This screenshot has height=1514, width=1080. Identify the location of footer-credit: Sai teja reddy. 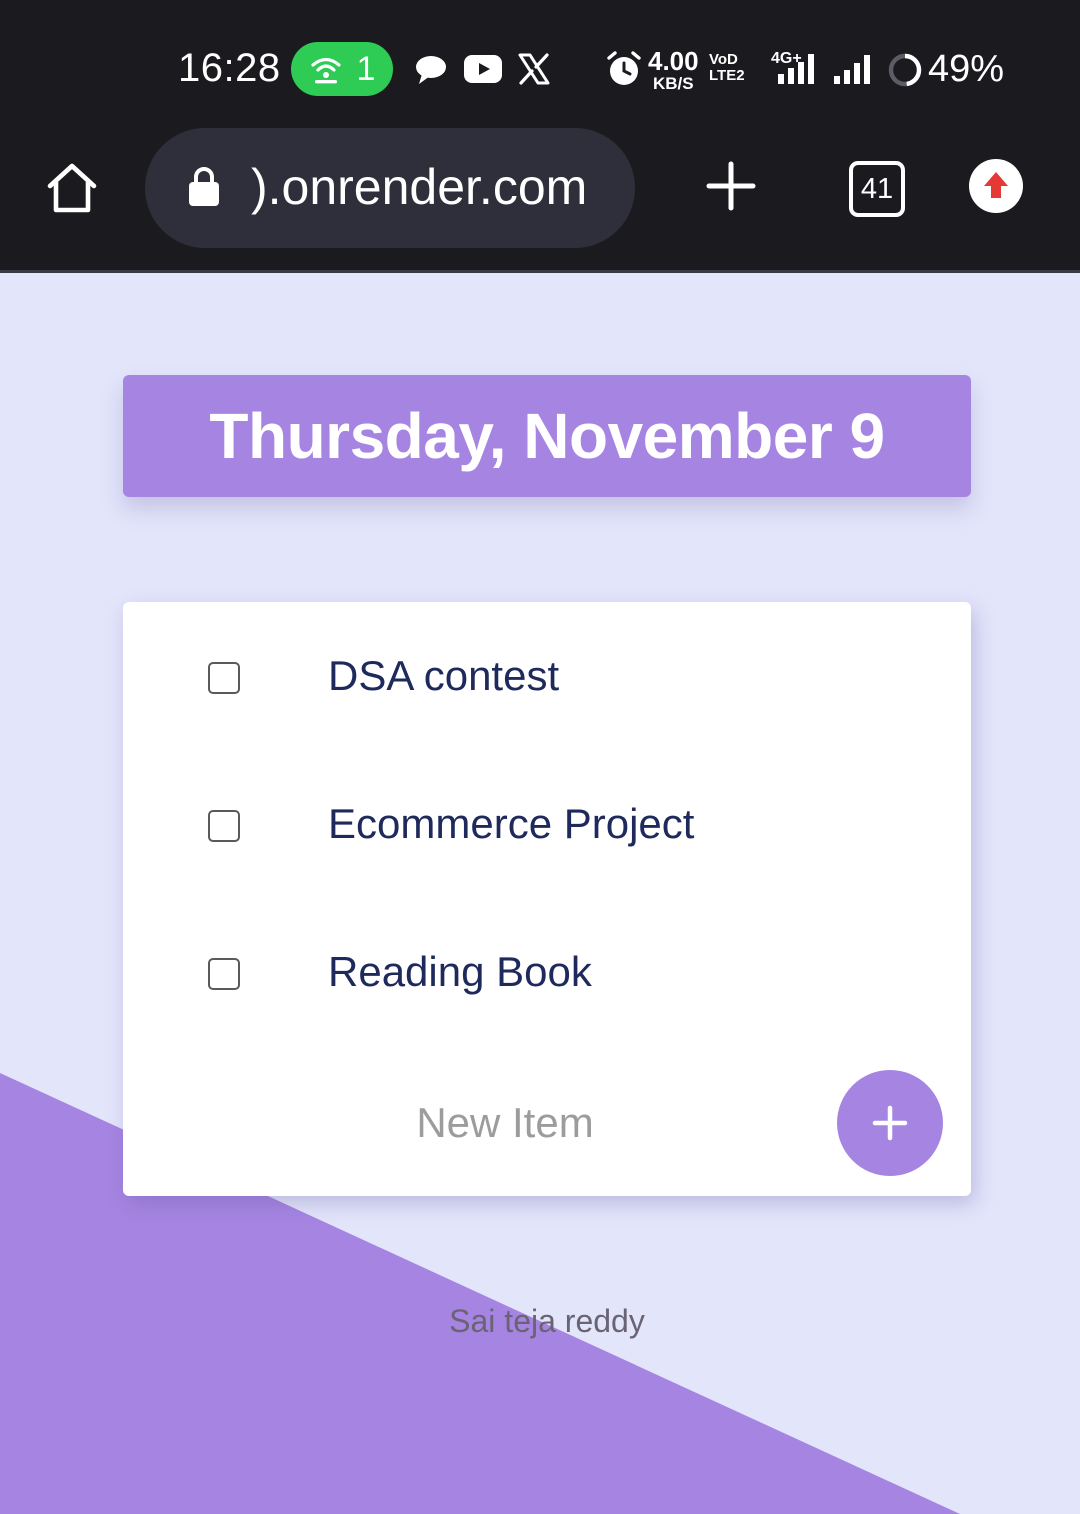
(547, 1321).